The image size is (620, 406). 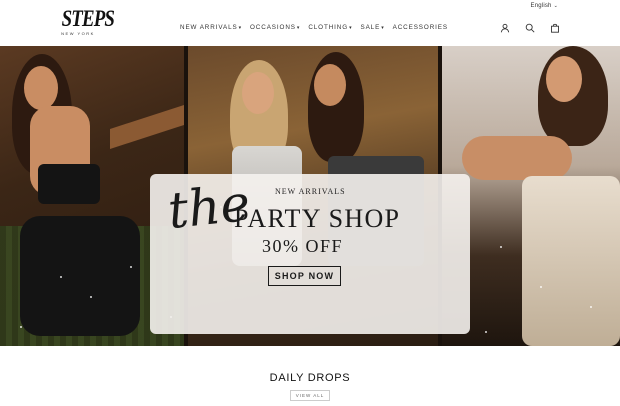 I want to click on model-skirt, so click(x=80, y=276).